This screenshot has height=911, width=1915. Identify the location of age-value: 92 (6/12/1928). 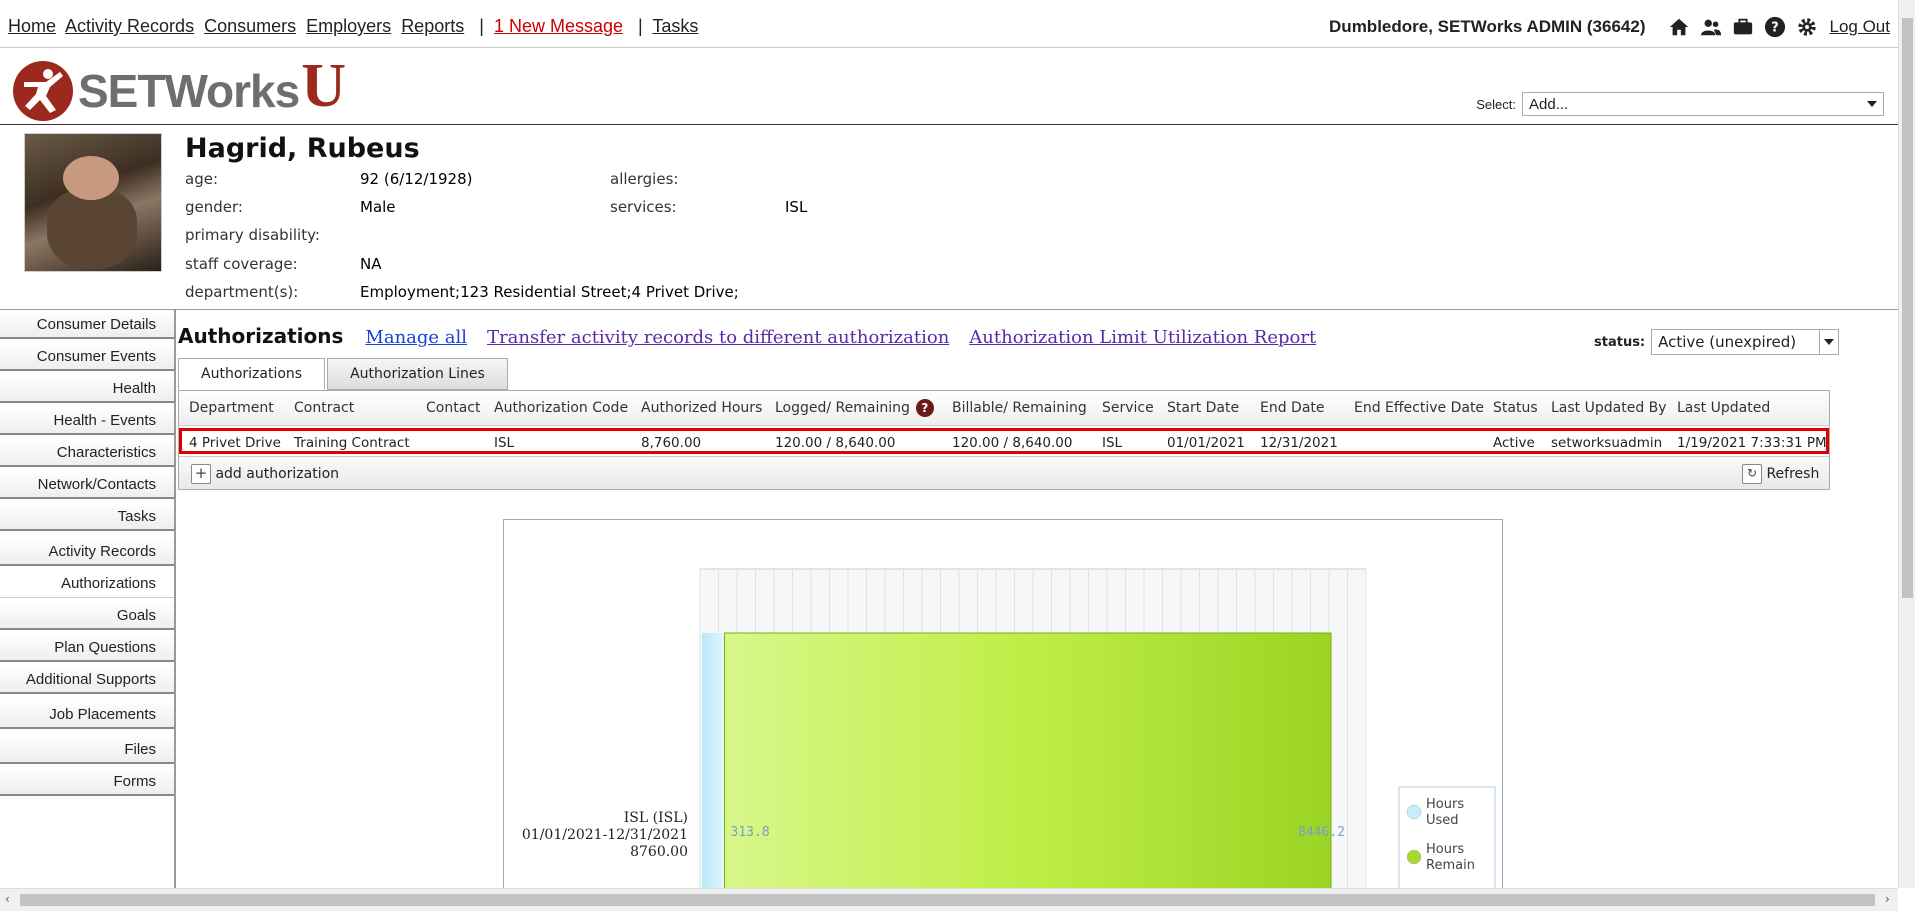
(416, 179).